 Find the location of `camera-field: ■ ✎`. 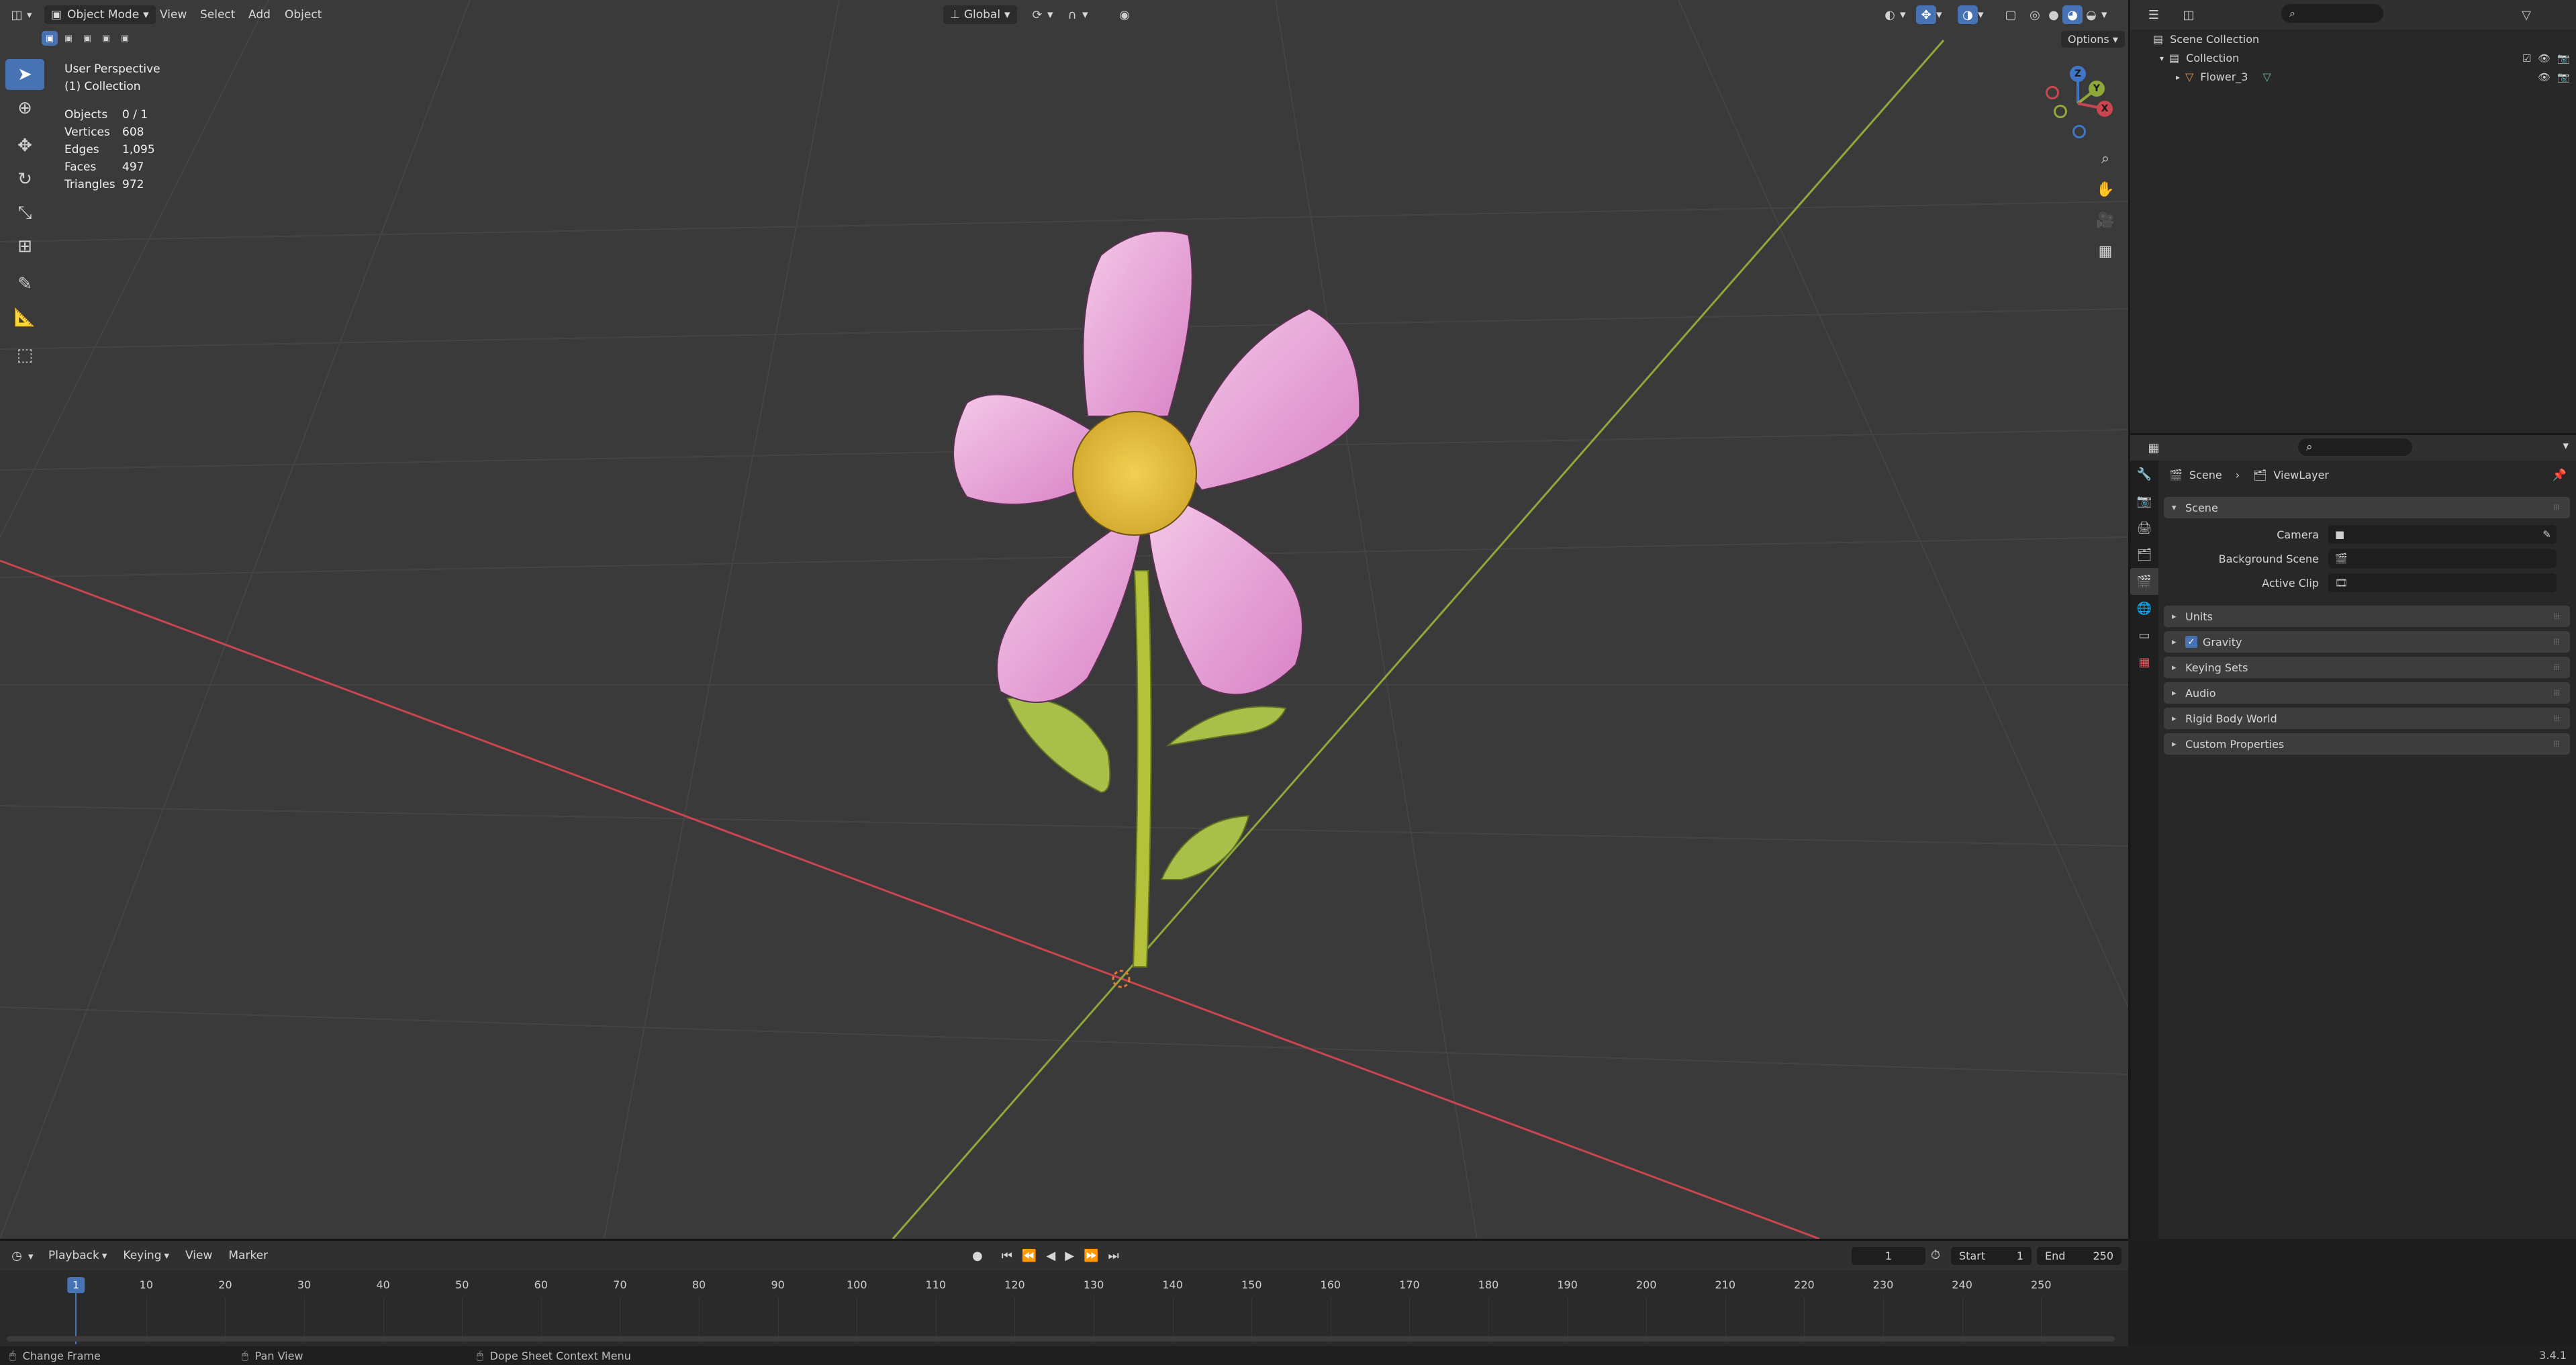

camera-field: ■ ✎ is located at coordinates (2442, 534).